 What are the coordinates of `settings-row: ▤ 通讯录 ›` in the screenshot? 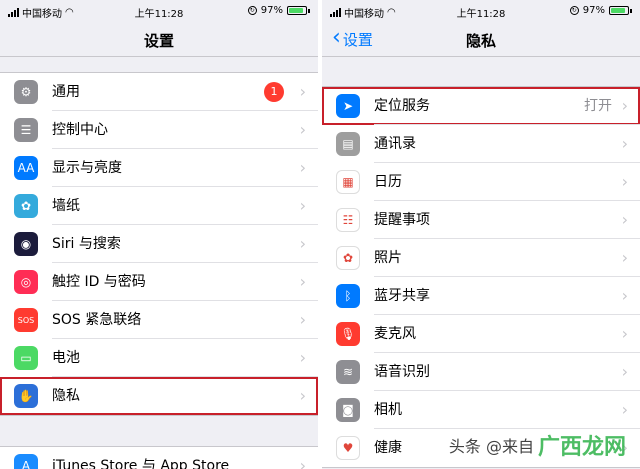 It's located at (481, 144).